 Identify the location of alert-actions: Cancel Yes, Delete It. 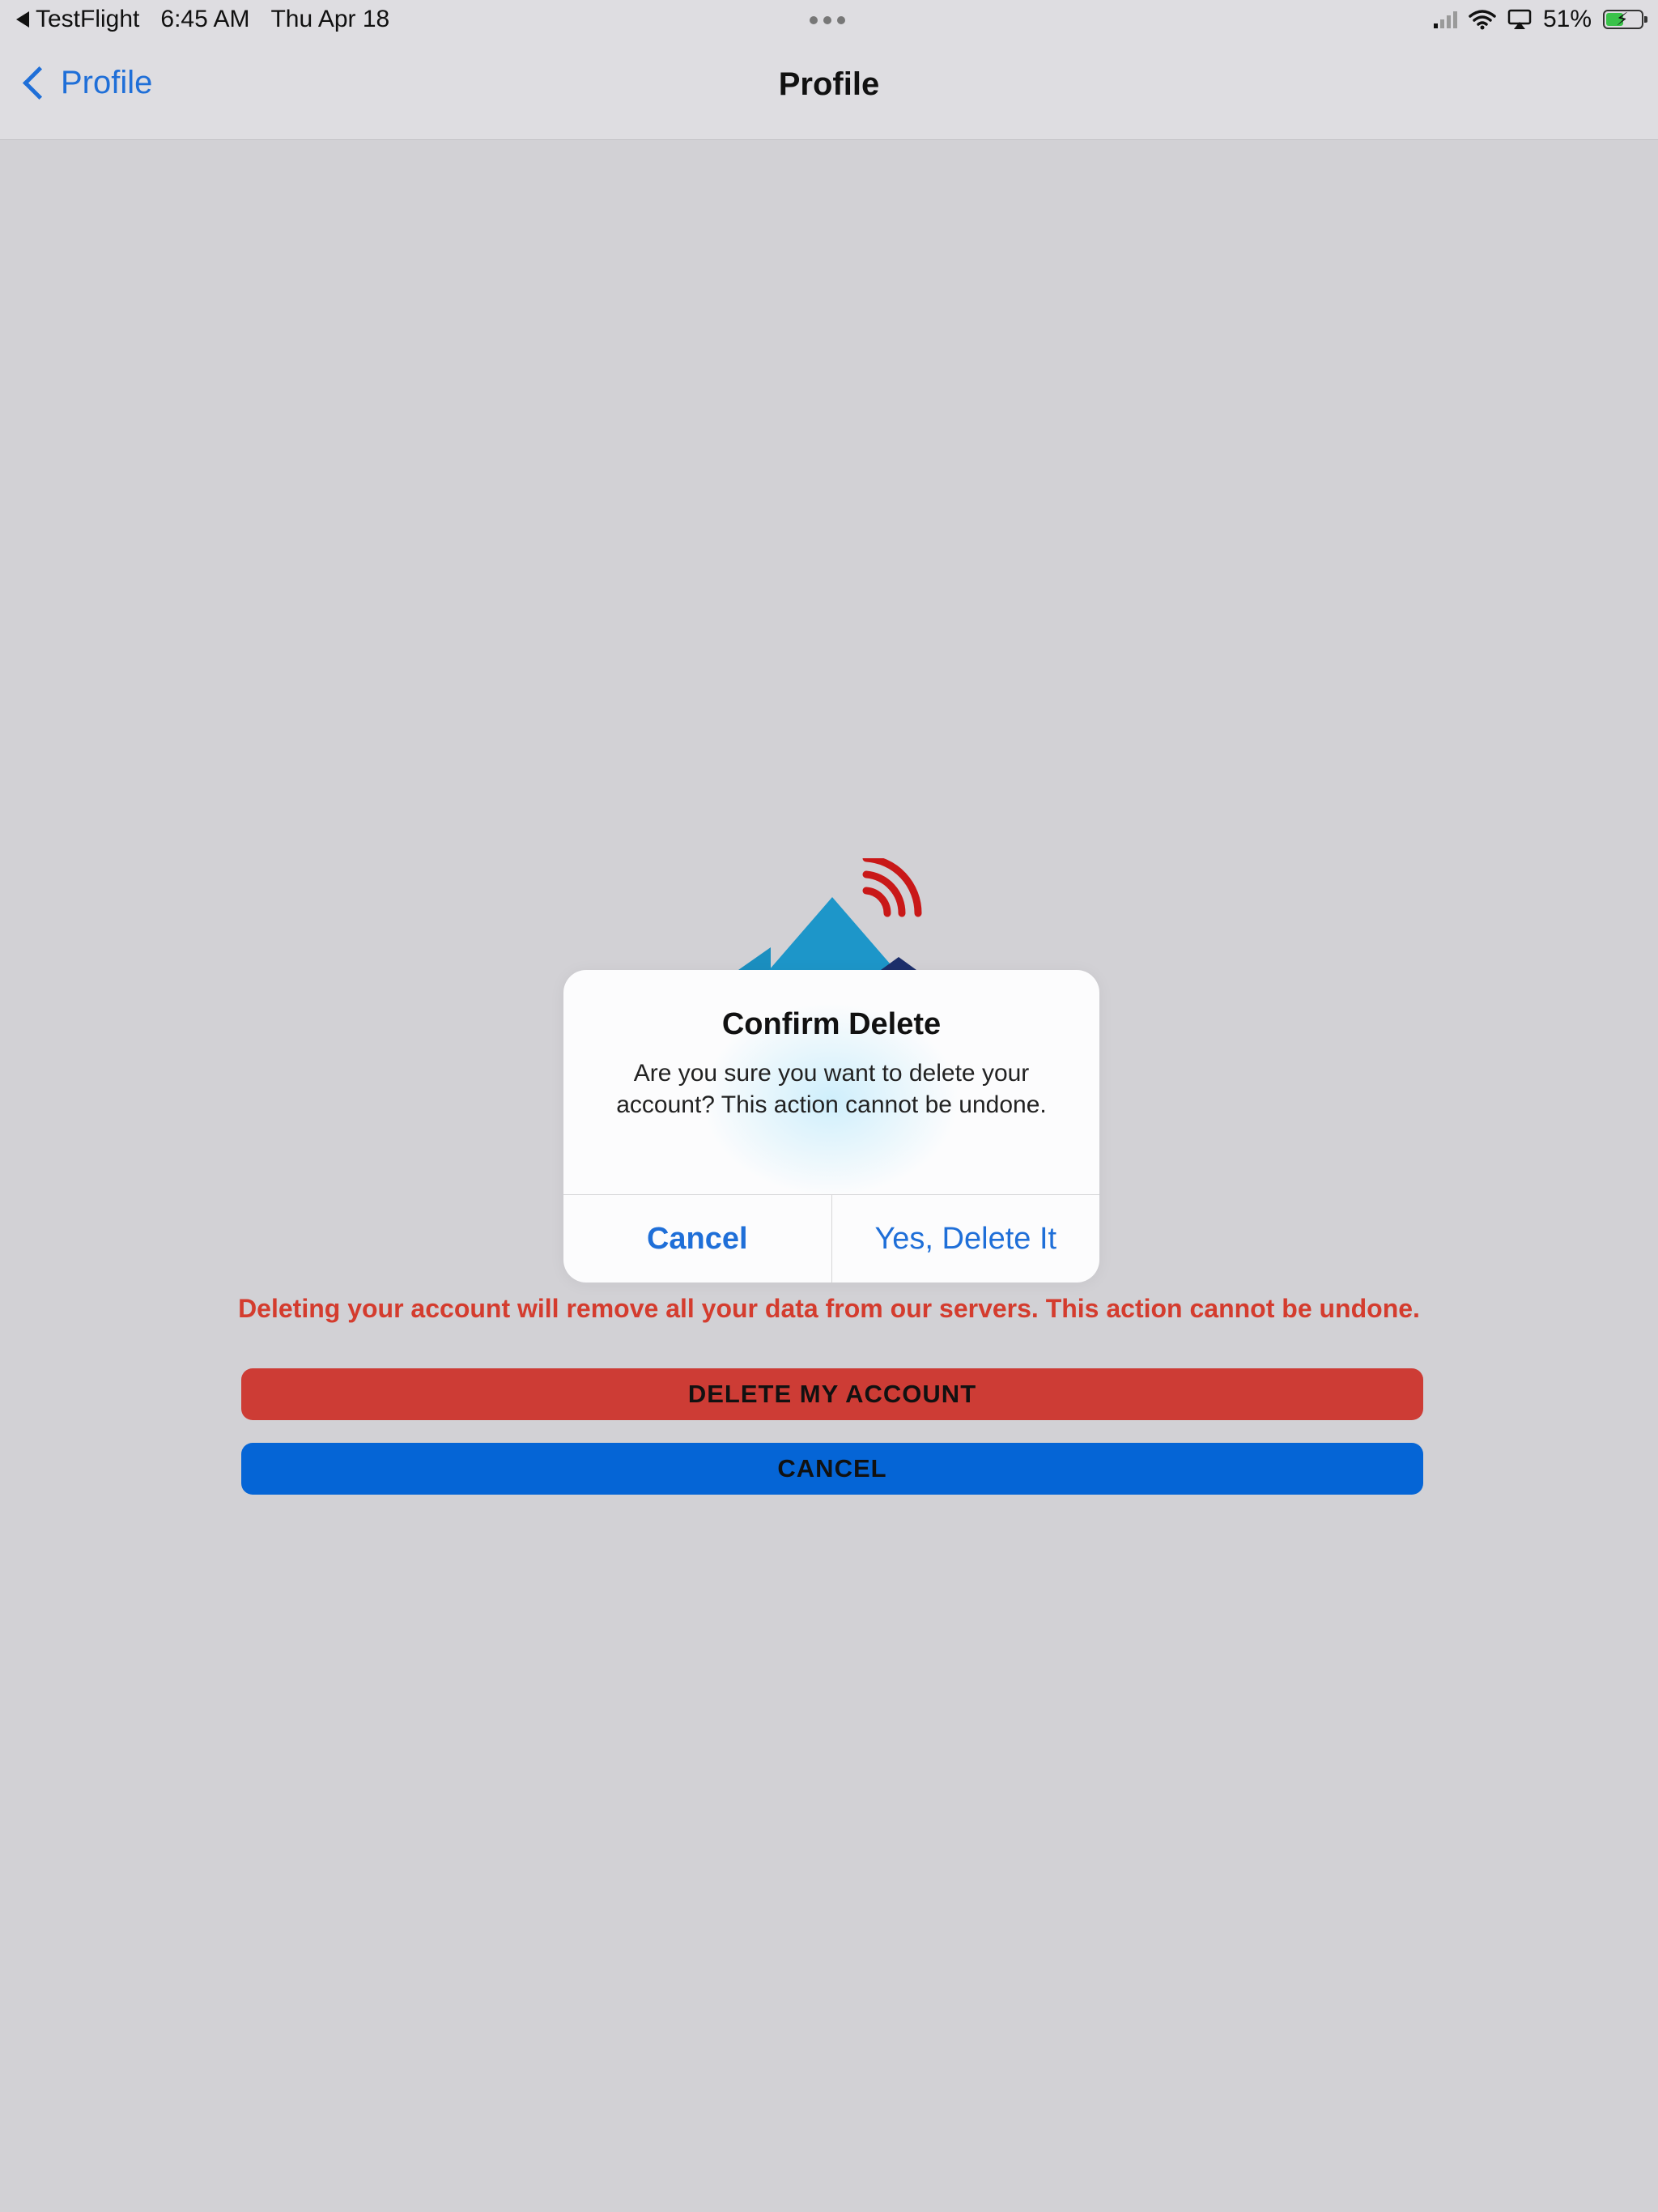
(831, 1238).